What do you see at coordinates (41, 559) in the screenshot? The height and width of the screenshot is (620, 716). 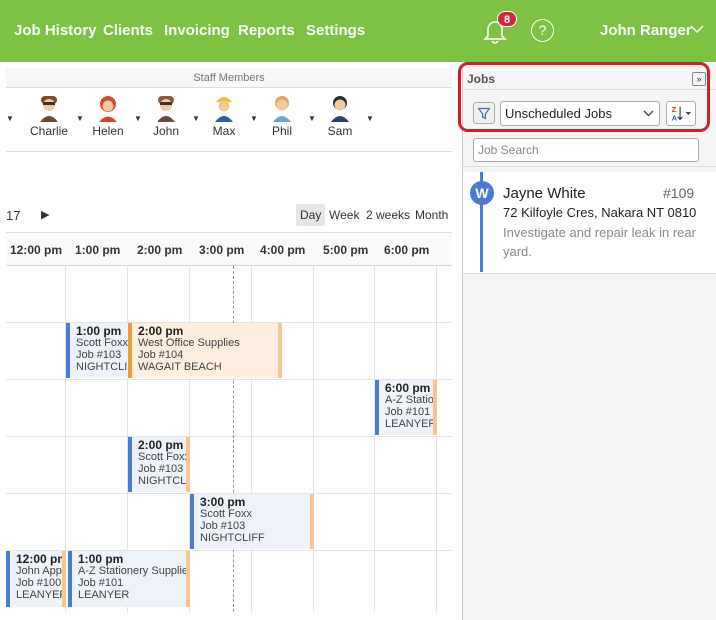 I see `event-time: 12:00 pm` at bounding box center [41, 559].